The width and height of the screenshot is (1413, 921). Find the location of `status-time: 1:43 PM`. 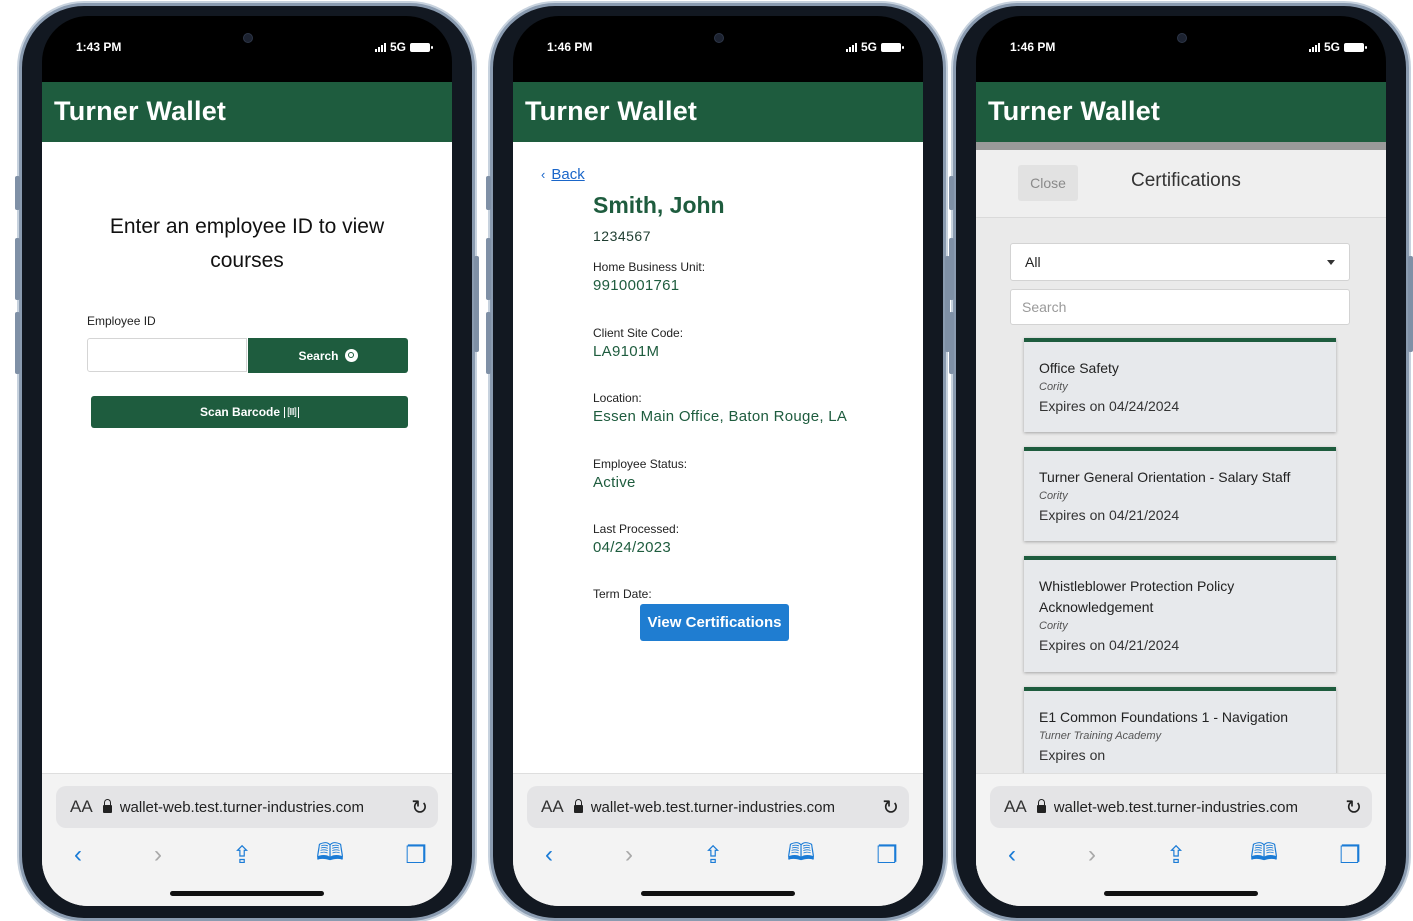

status-time: 1:43 PM is located at coordinates (99, 47).